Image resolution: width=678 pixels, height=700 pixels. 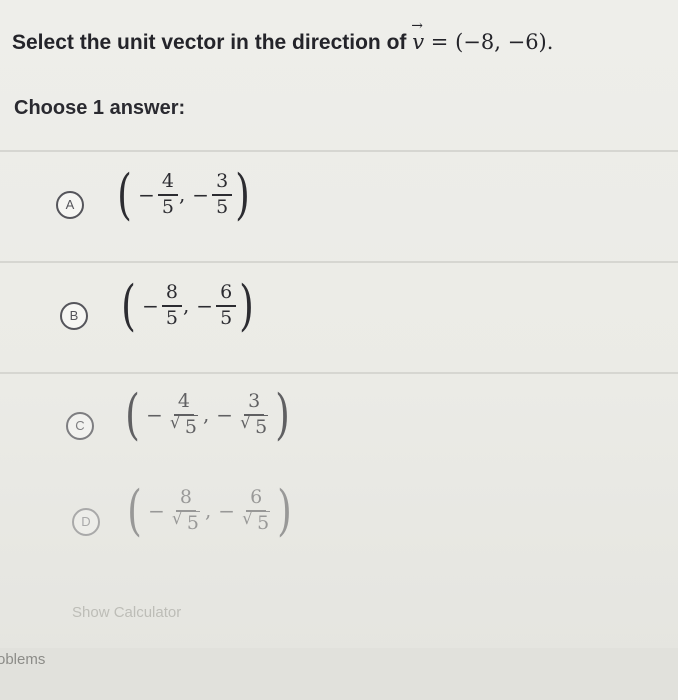 I want to click on footer-bar, so click(x=339, y=674).